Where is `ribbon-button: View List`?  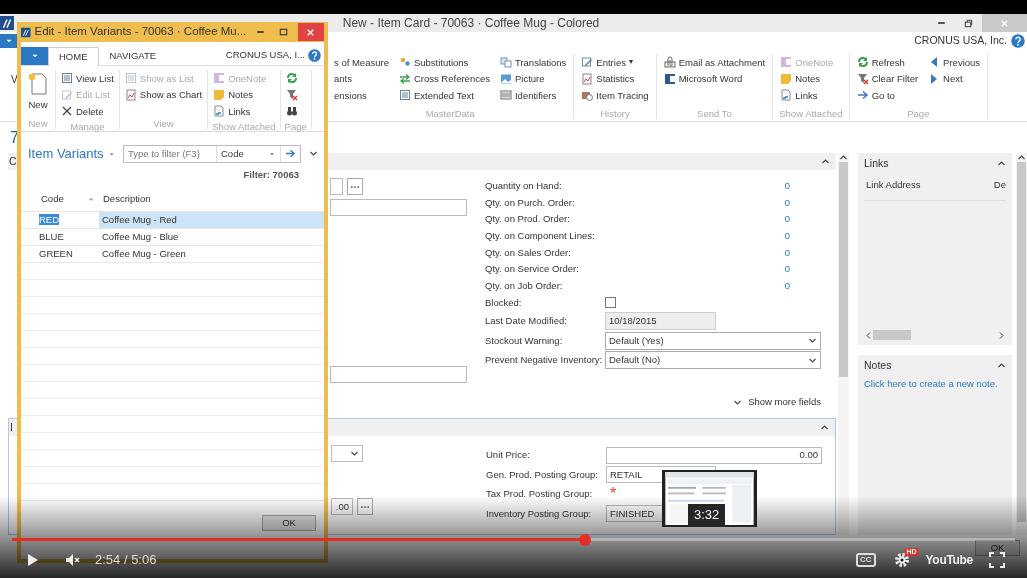 ribbon-button: View List is located at coordinates (87, 78).